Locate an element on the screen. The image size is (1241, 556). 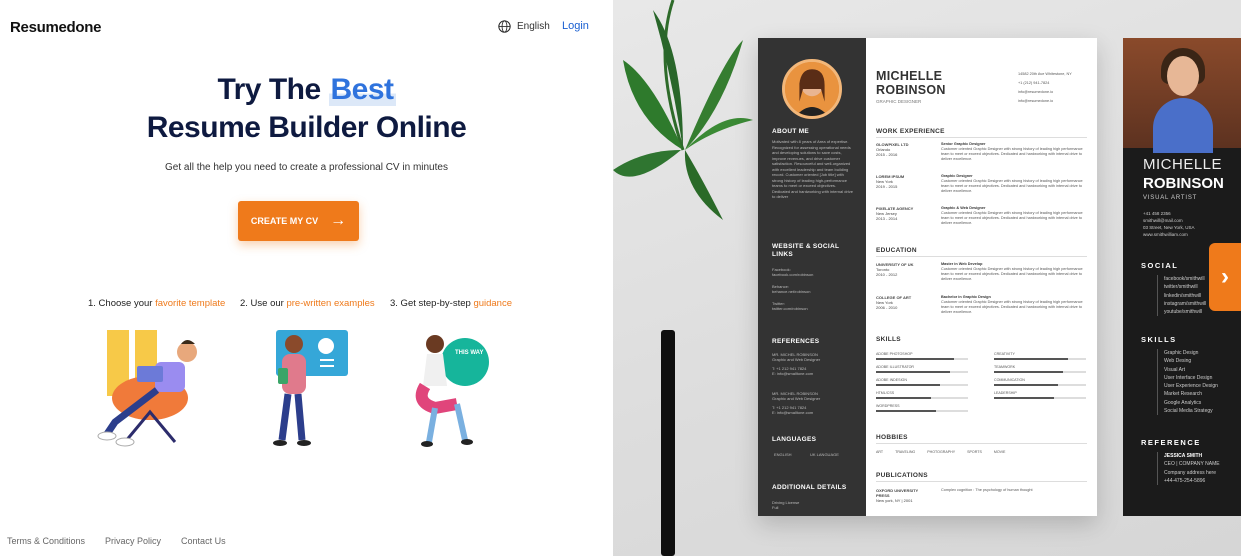
web-twitter-value: twitter.com/robinson is located at coordinates (790, 308).